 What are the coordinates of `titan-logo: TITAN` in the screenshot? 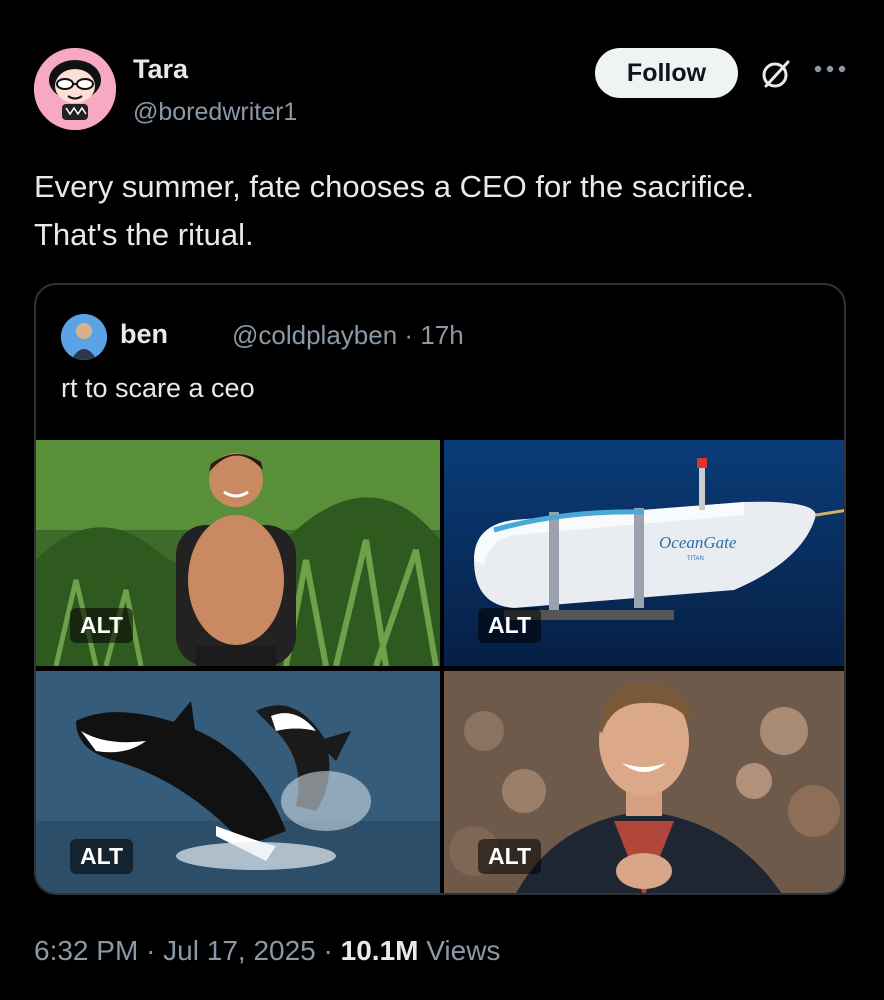 It's located at (695, 559).